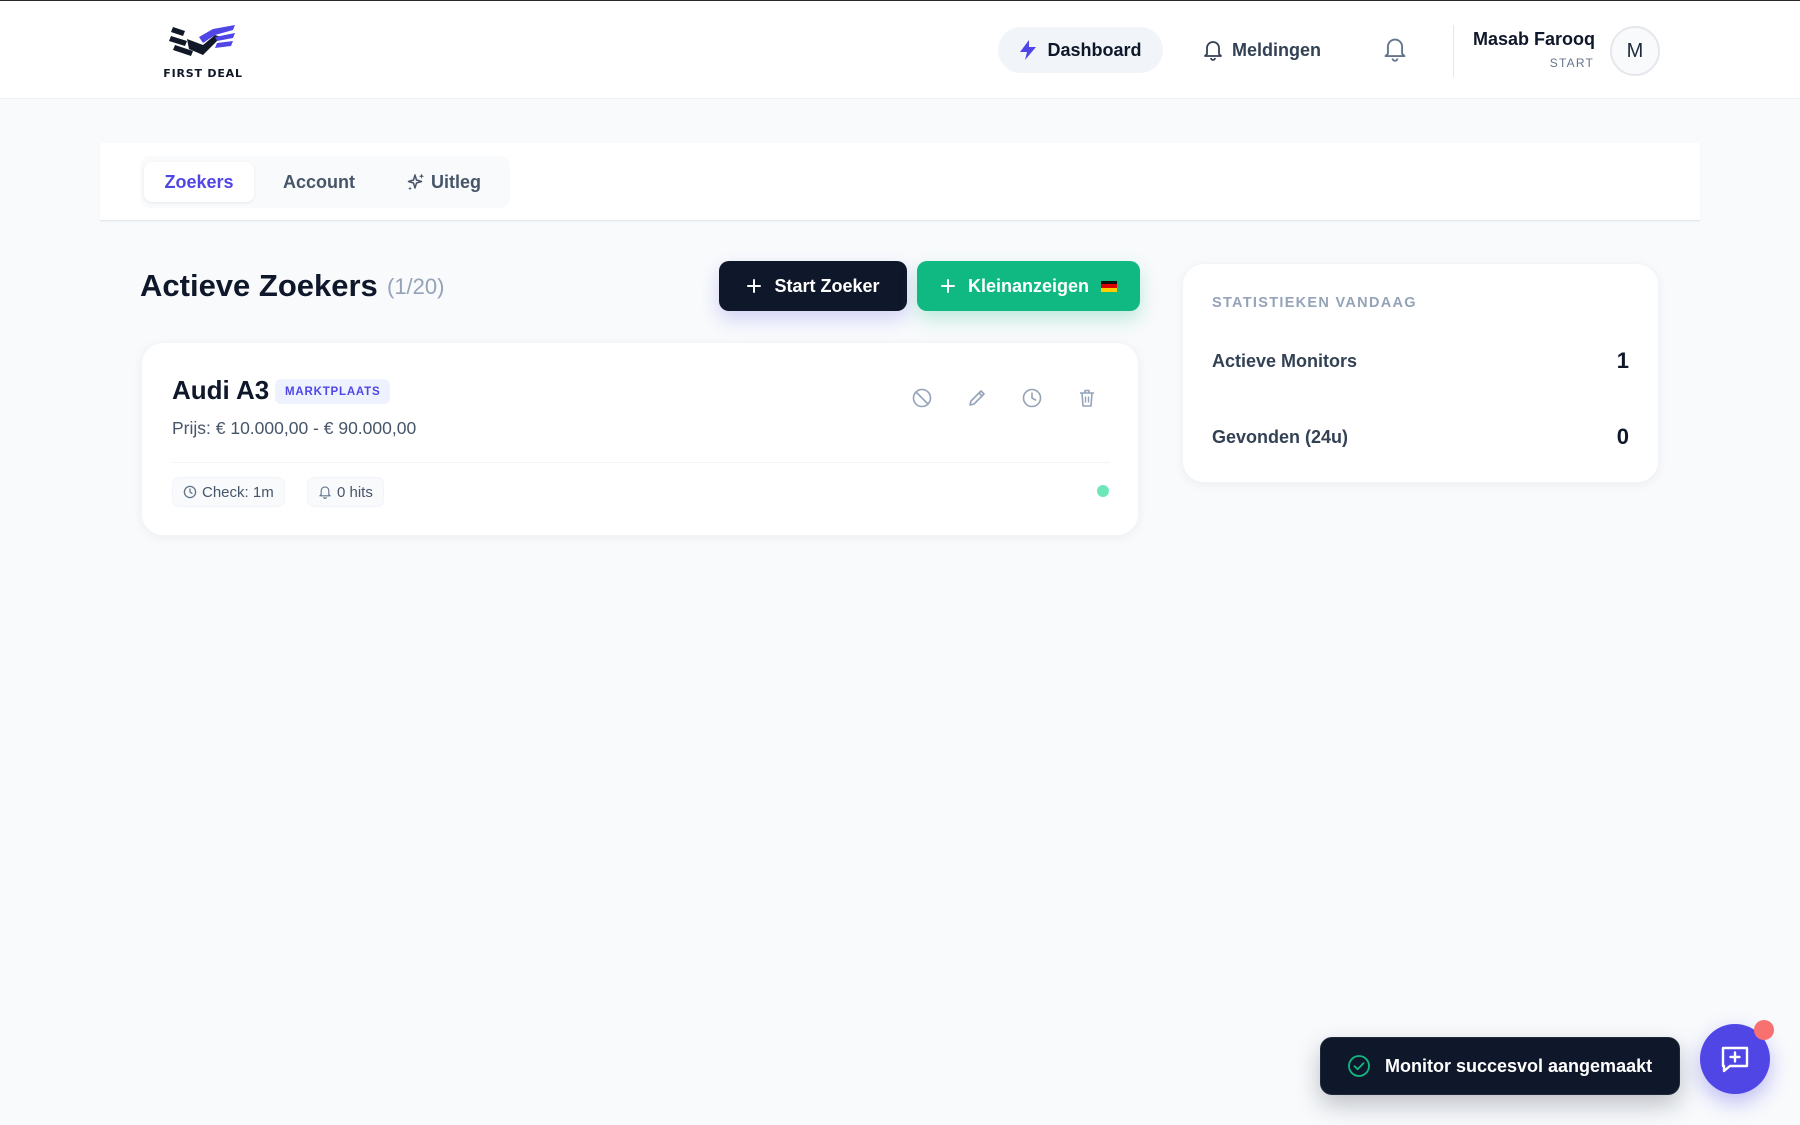 The height and width of the screenshot is (1125, 1800). Describe the element at coordinates (900, 182) in the screenshot. I see `tabs-bar: Zoekers Account Uitleg` at that location.